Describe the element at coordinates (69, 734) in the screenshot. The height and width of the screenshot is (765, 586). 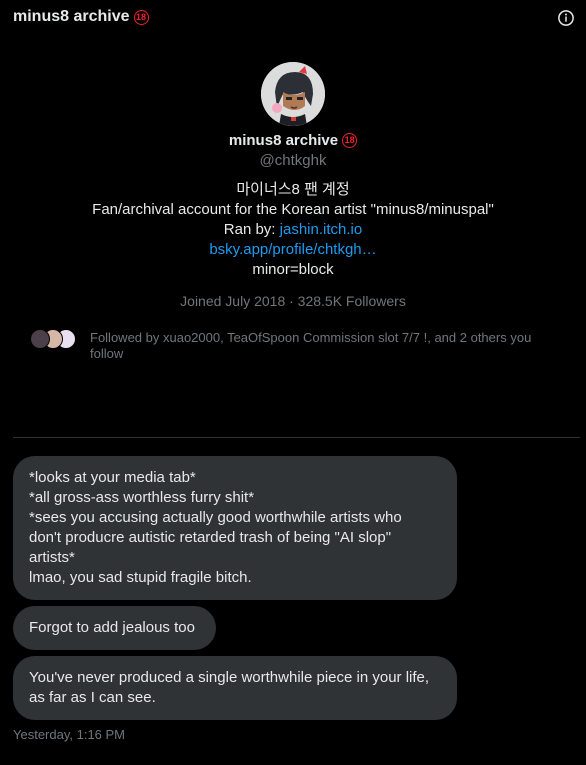
I see `message-timestamp: Yesterday, 1:16 PM` at that location.